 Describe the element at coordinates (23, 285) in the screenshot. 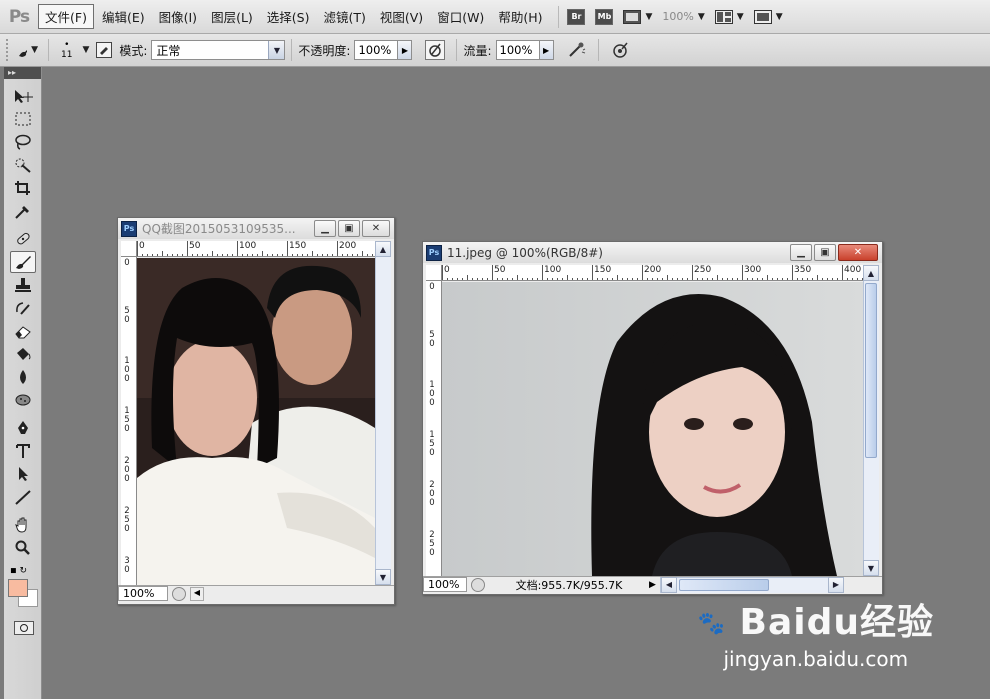

I see `clone-stamp-tool` at that location.